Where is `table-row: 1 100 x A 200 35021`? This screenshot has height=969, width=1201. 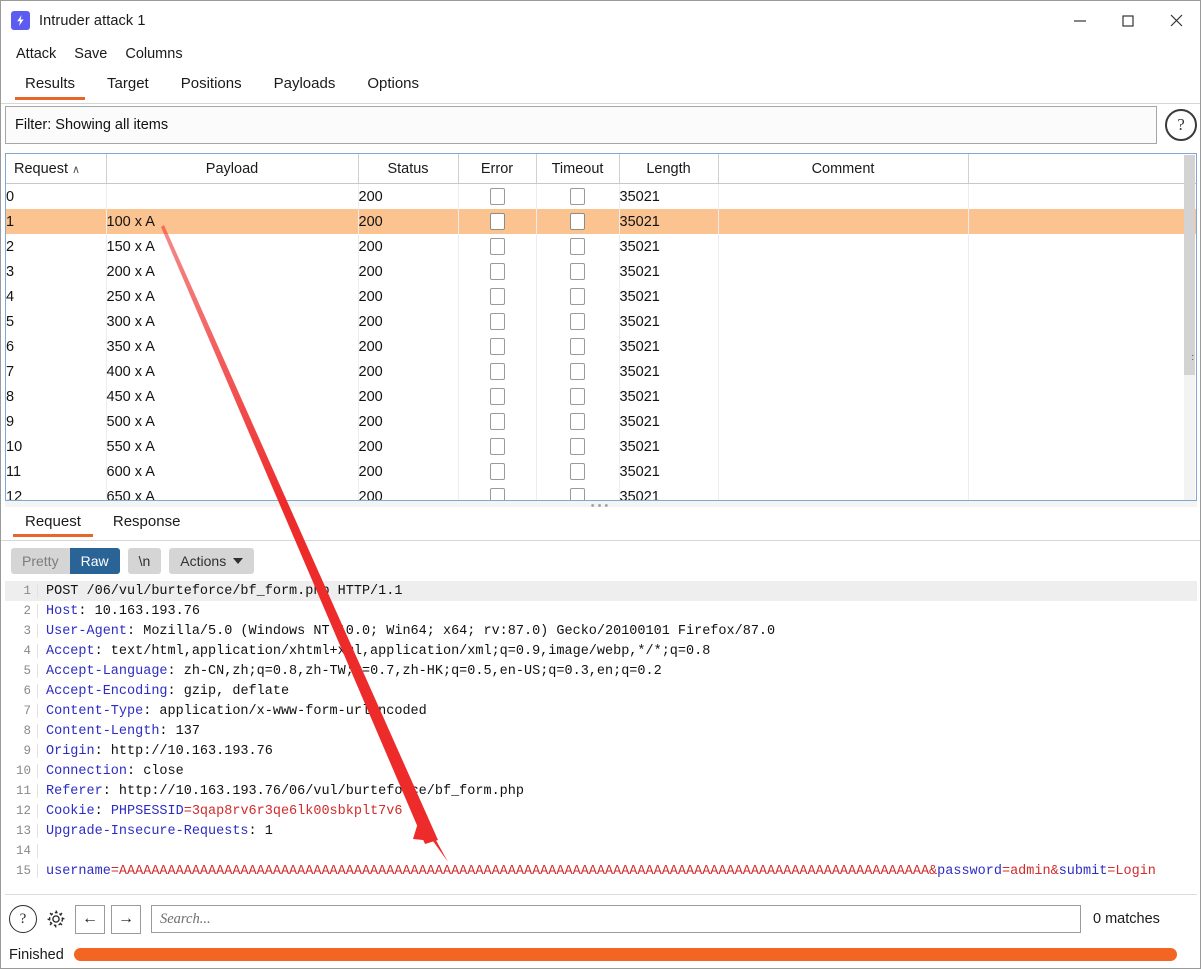 table-row: 1 100 x A 200 35021 is located at coordinates (601, 221).